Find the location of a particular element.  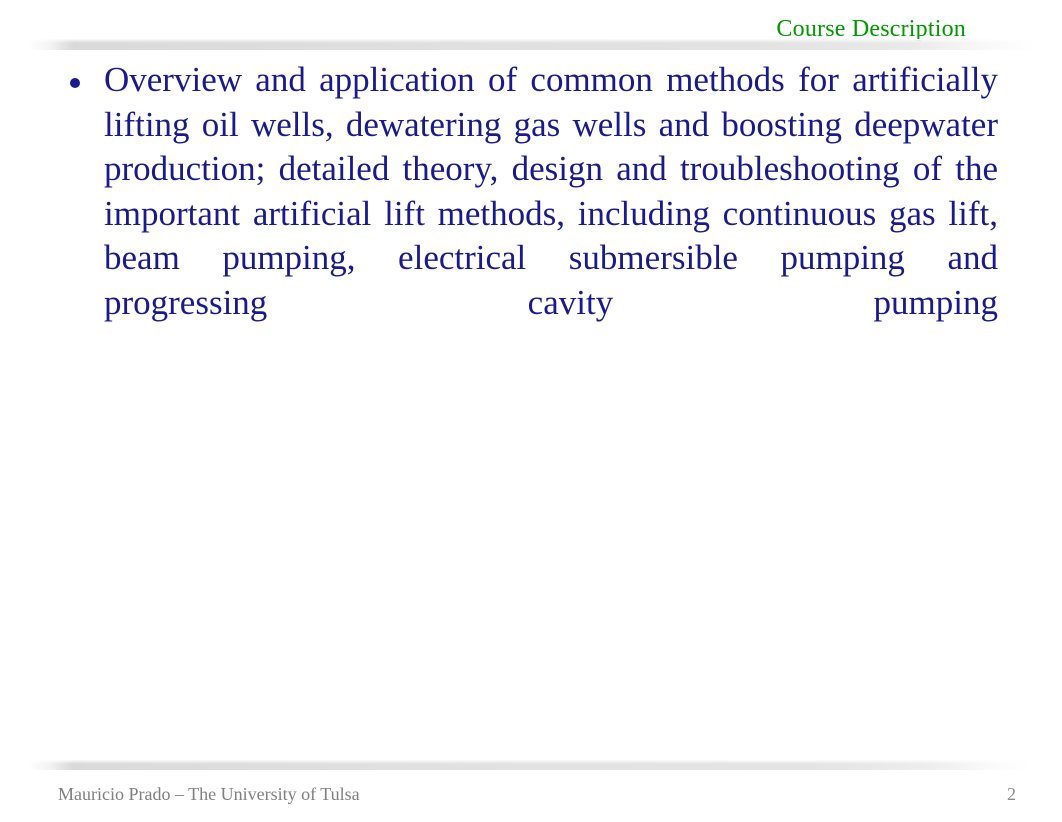

footer-divider is located at coordinates (531, 765).